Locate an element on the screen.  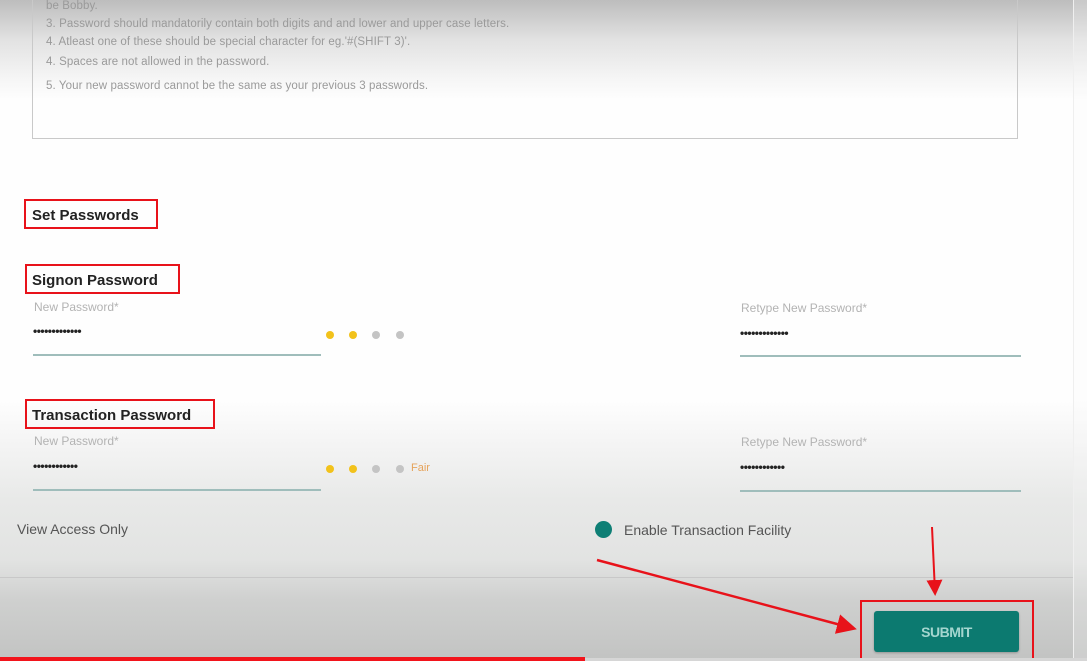
transaction-new-password-underline is located at coordinates (177, 490).